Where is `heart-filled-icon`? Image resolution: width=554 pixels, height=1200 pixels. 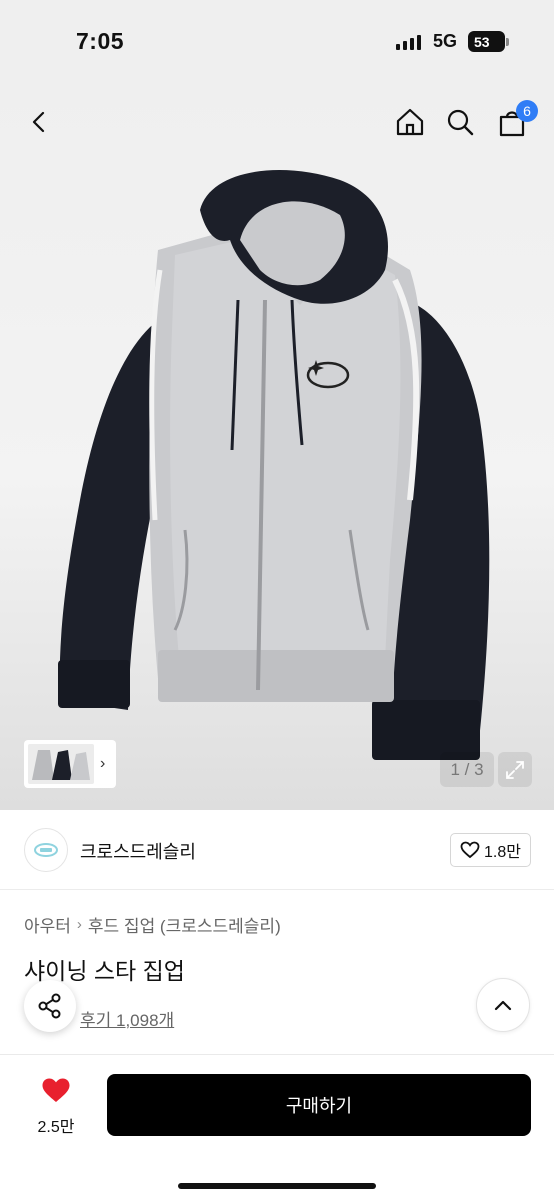 heart-filled-icon is located at coordinates (56, 1090).